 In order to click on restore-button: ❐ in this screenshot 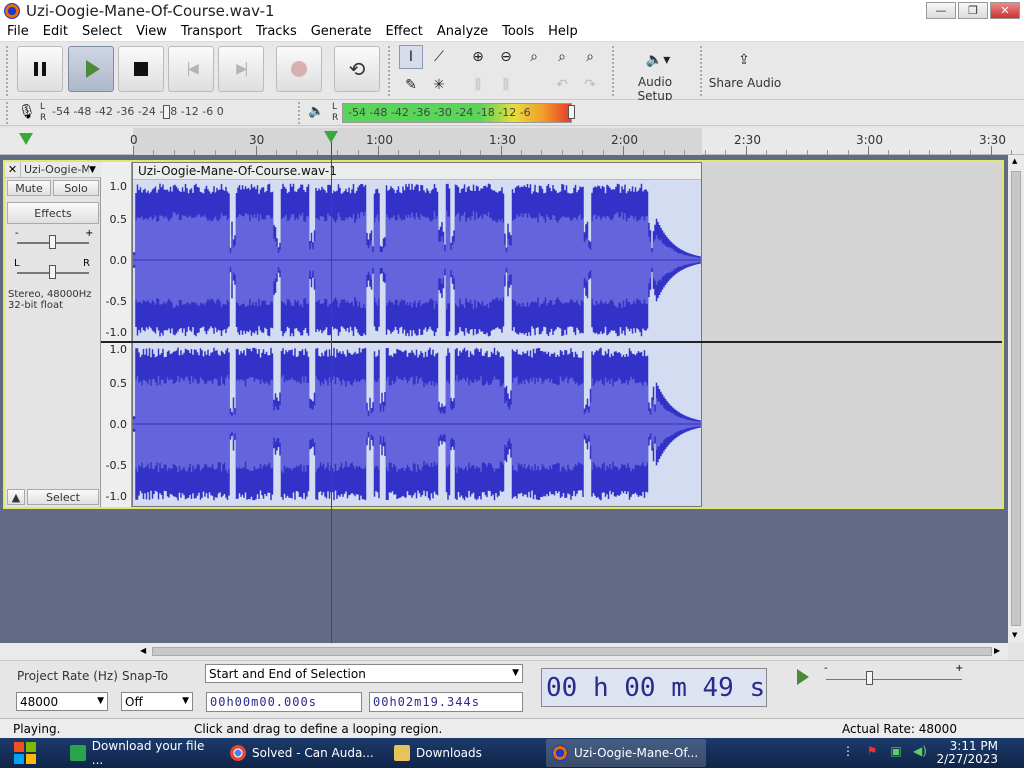, I will do `click(973, 10)`.